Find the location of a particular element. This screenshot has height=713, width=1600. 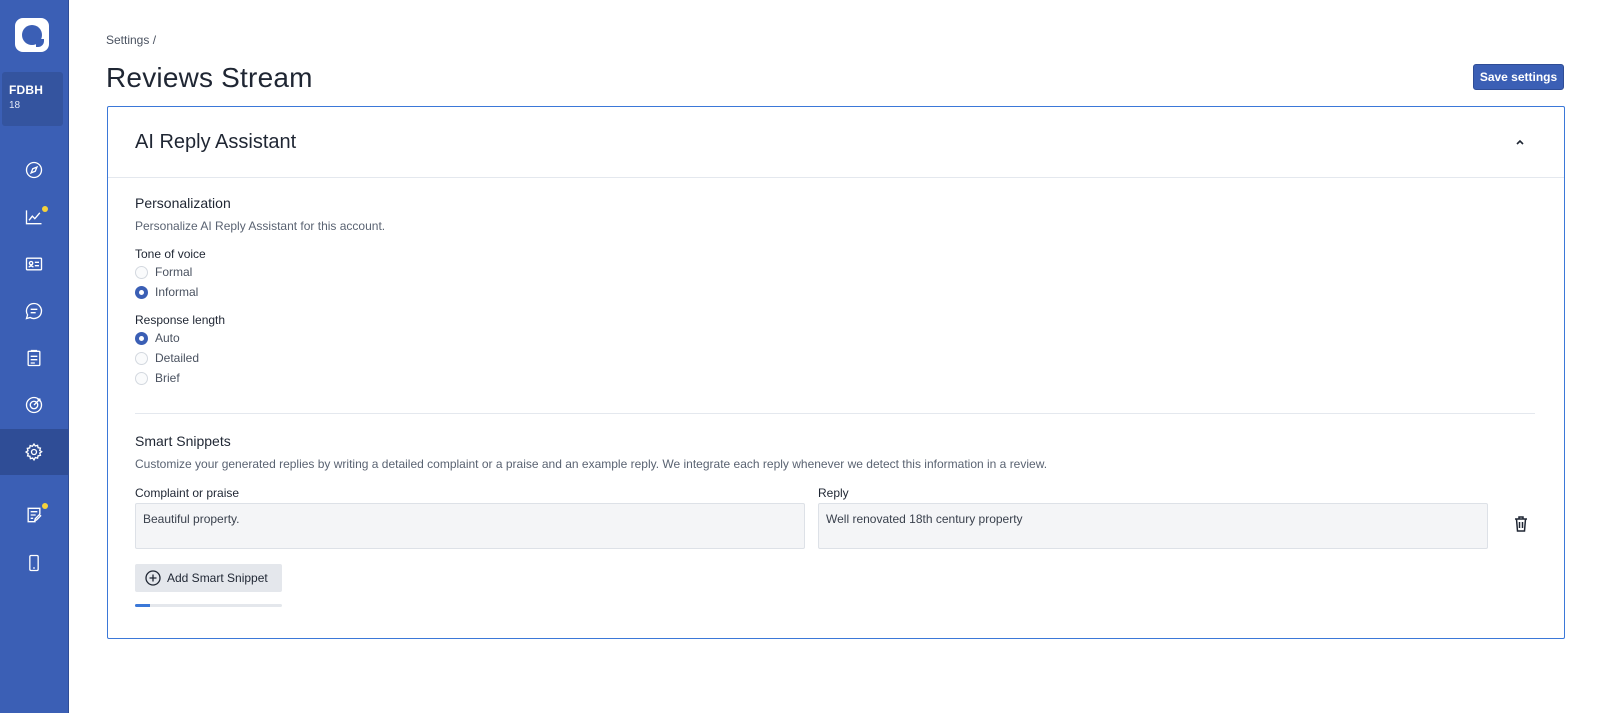

snippet-progress-bar is located at coordinates (208, 605).